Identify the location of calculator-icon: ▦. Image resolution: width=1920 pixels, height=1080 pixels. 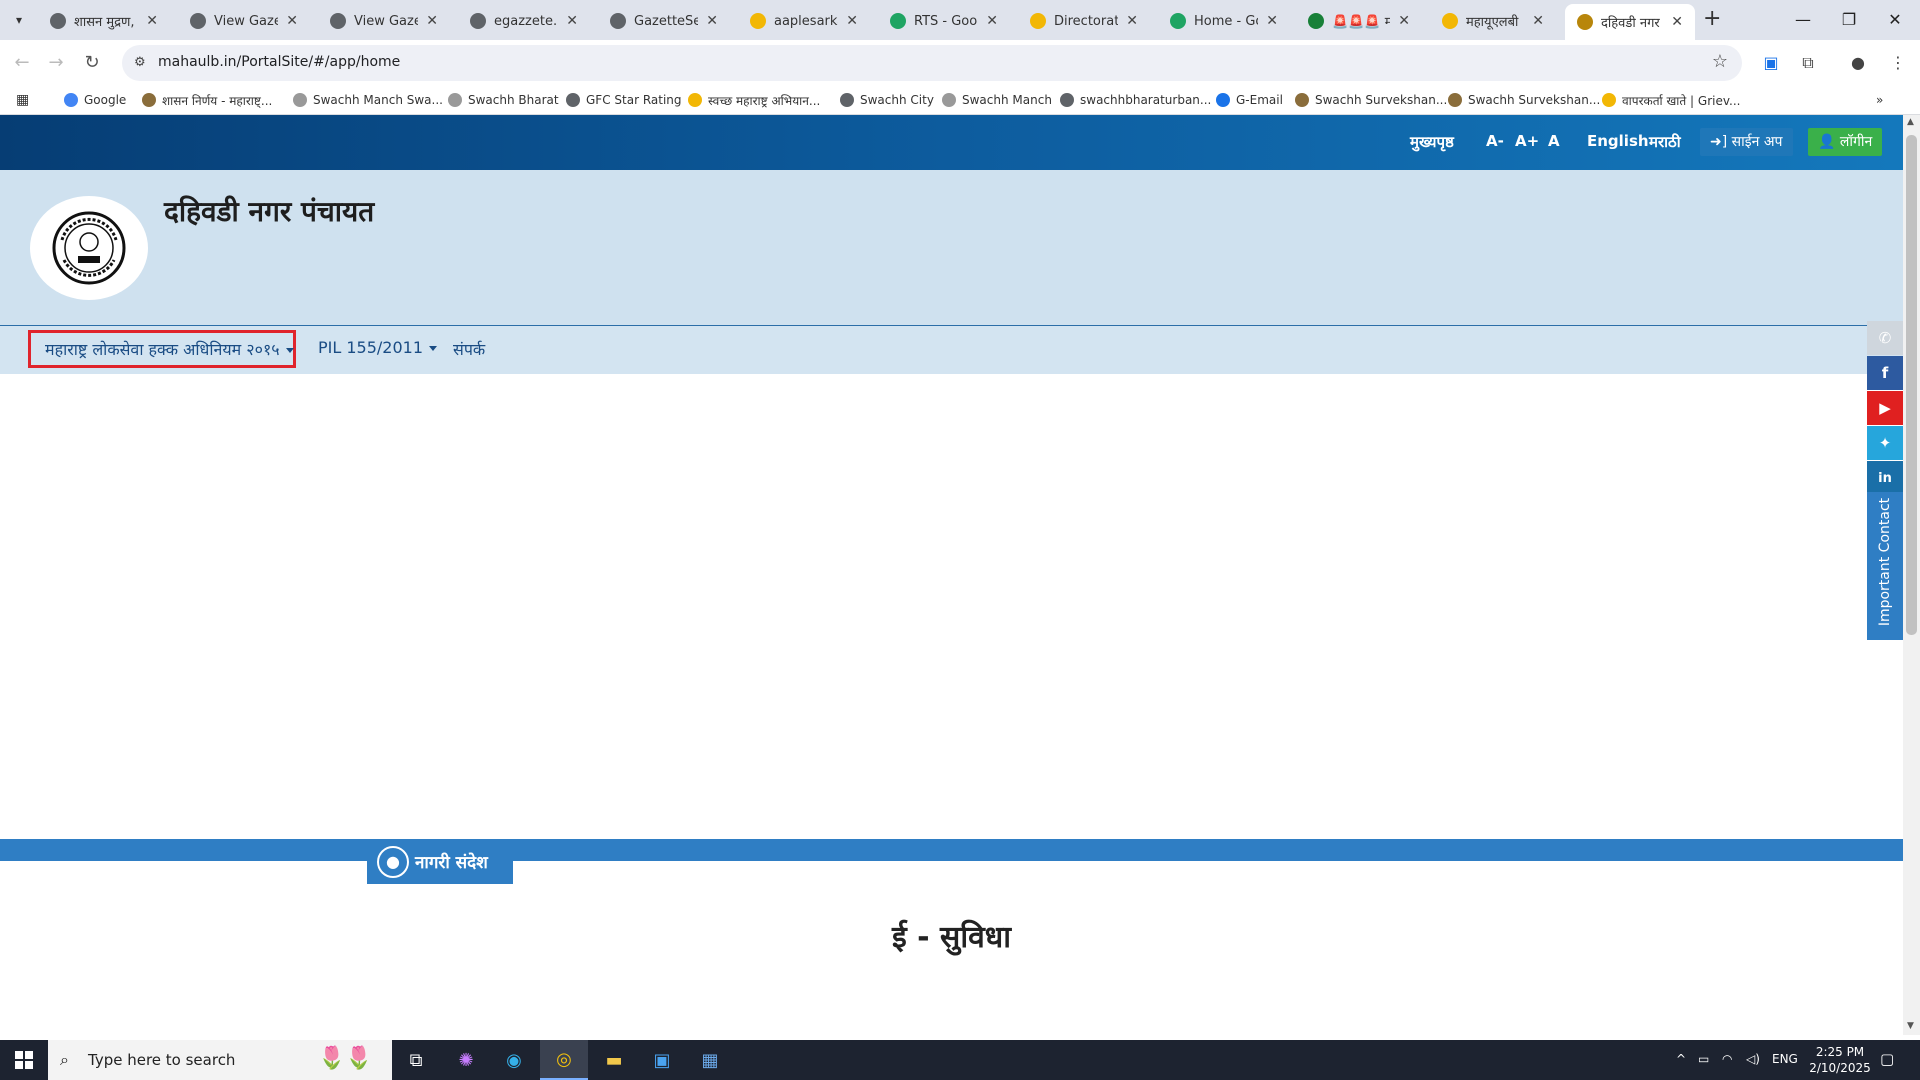
(710, 1060).